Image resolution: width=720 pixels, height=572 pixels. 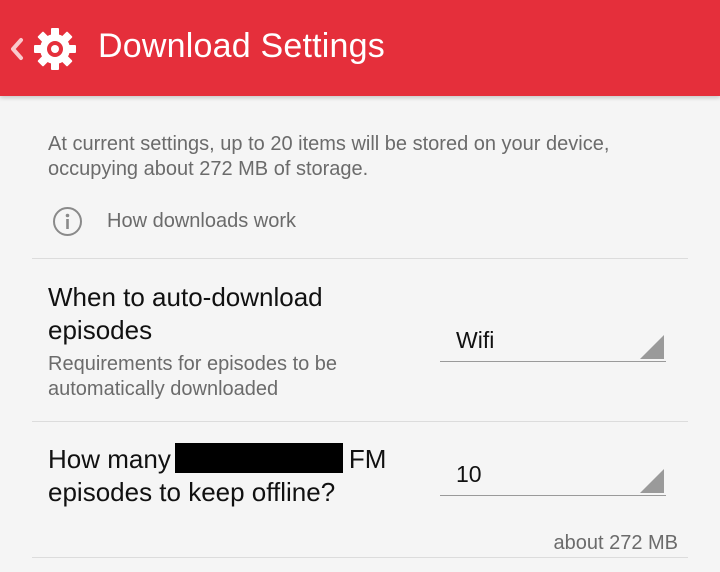 I want to click on episodes-to-keep-value: 10, so click(x=469, y=474).